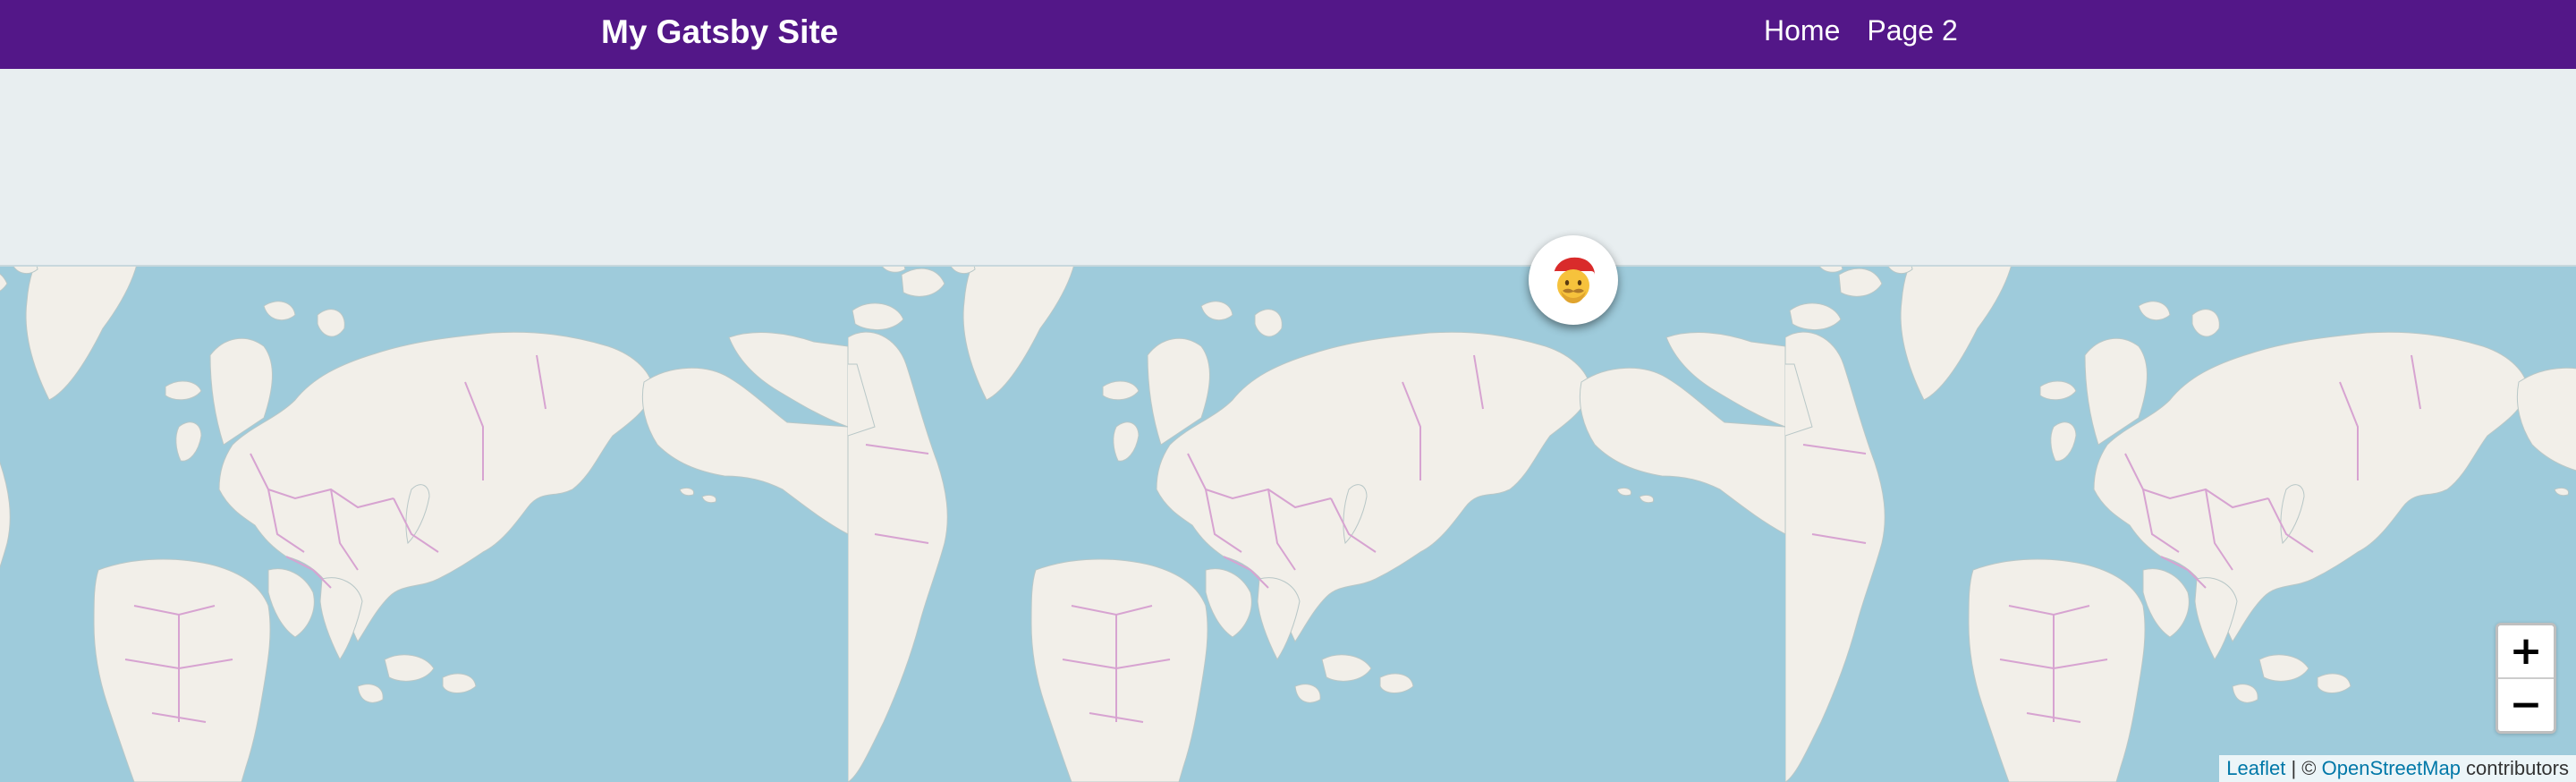 The width and height of the screenshot is (2576, 782). I want to click on santa-claus-icon, so click(1575, 280).